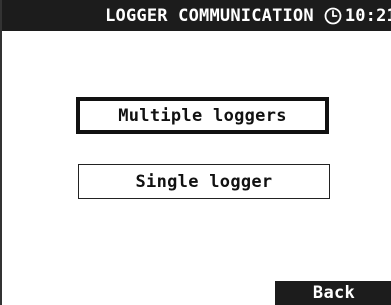 The height and width of the screenshot is (305, 391). What do you see at coordinates (333, 16) in the screenshot?
I see `clock-icon` at bounding box center [333, 16].